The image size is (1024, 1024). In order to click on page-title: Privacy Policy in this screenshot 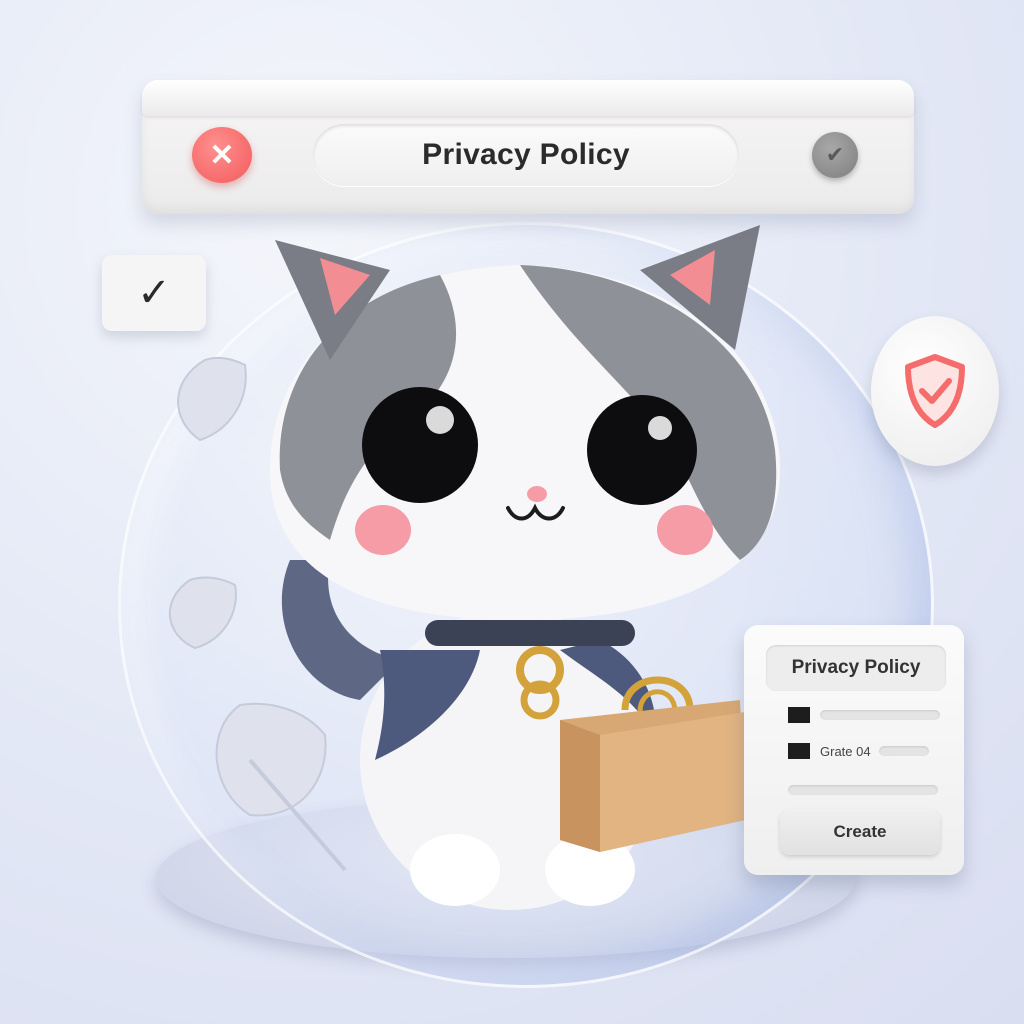, I will do `click(526, 155)`.